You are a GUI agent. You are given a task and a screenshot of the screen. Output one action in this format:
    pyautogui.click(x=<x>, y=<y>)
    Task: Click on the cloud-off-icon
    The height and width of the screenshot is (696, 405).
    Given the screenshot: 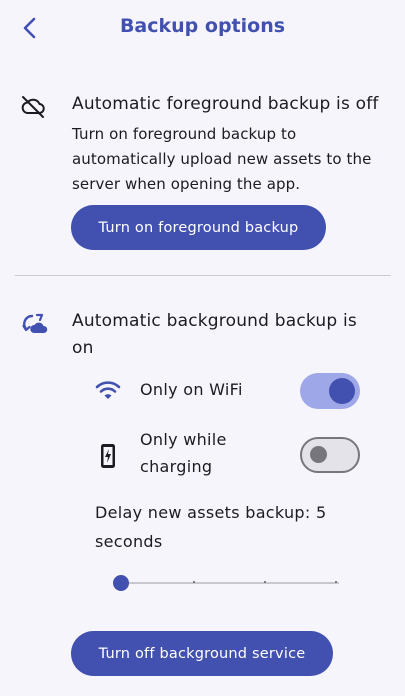 What is the action you would take?
    pyautogui.click(x=33, y=106)
    